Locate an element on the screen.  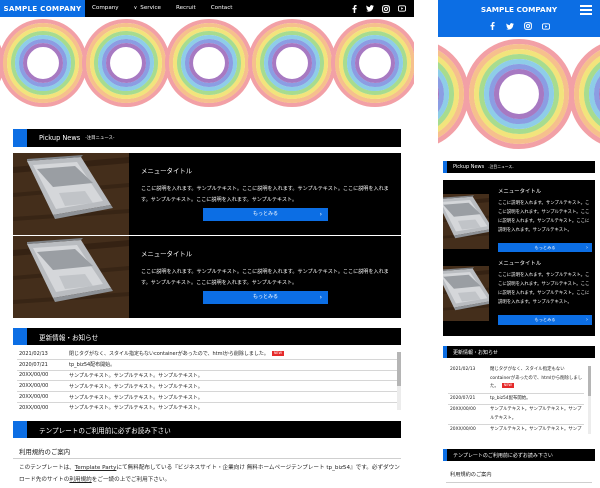
hamburger-menu-icon is located at coordinates (586, 10).